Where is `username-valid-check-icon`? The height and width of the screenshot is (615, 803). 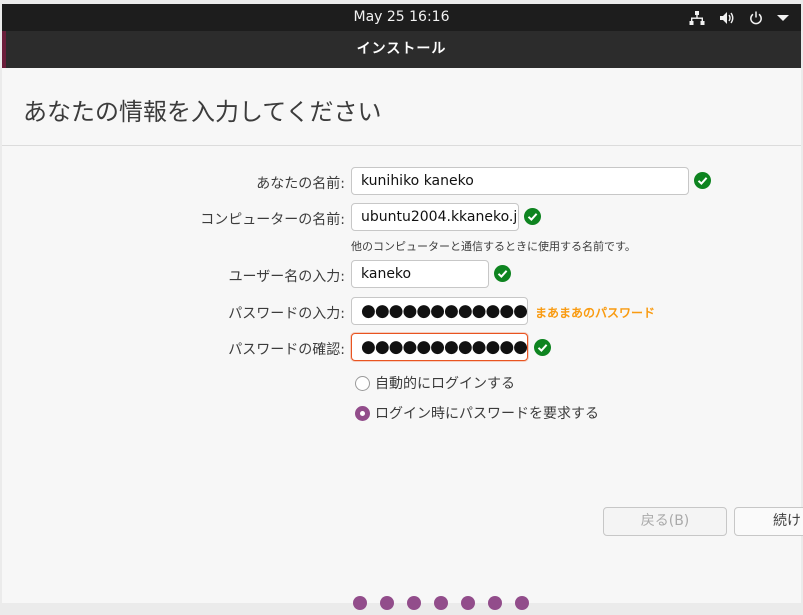
username-valid-check-icon is located at coordinates (502, 273).